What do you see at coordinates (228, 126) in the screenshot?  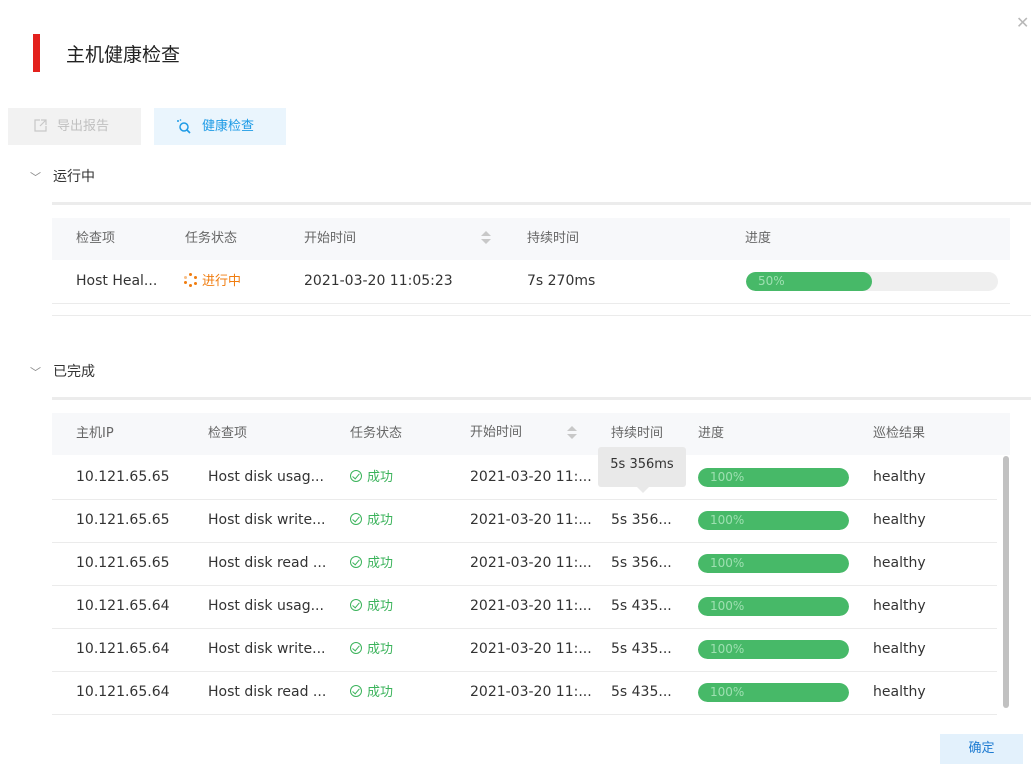 I see `health-check-label: 健康检查` at bounding box center [228, 126].